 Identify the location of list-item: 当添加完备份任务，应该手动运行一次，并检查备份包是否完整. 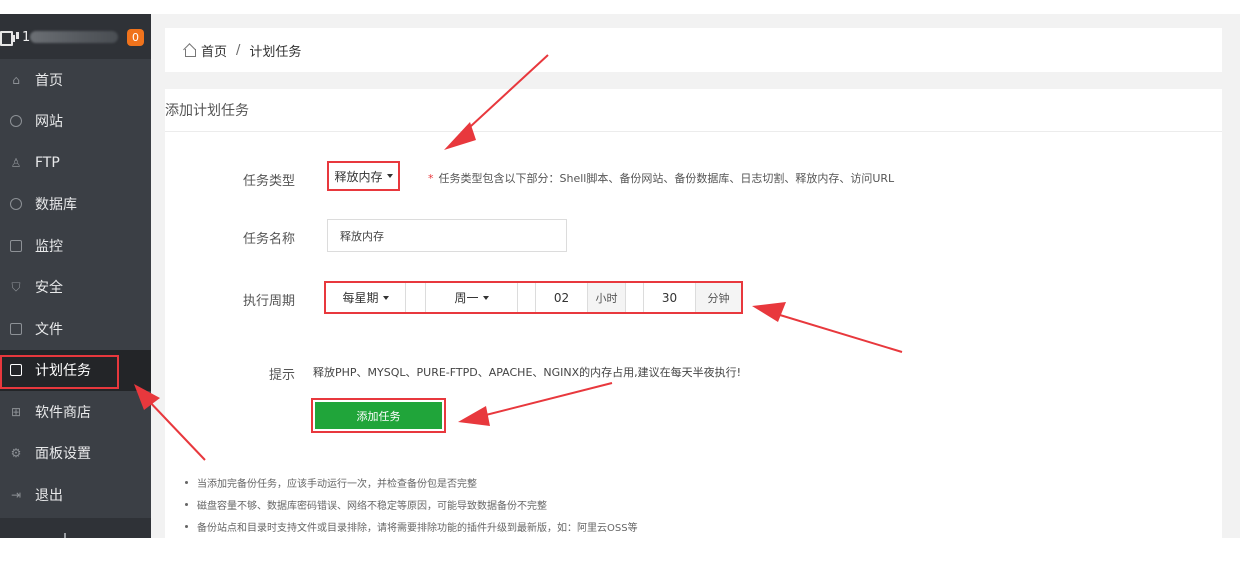
(411, 482).